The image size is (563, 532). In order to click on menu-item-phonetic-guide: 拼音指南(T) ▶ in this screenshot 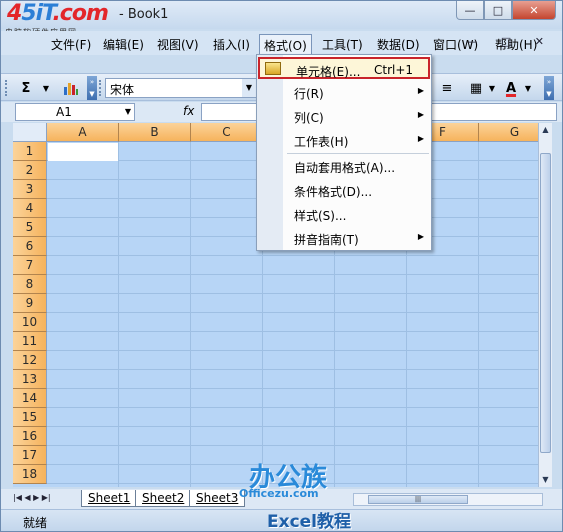, I will do `click(344, 238)`.